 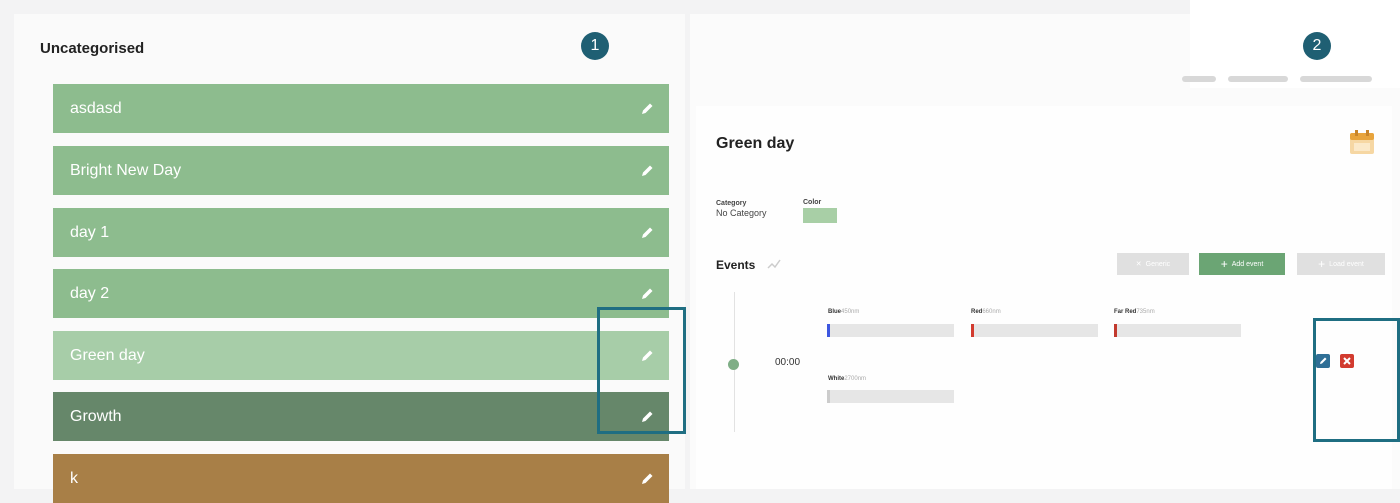 I want to click on channel-bar-white, so click(x=890, y=396).